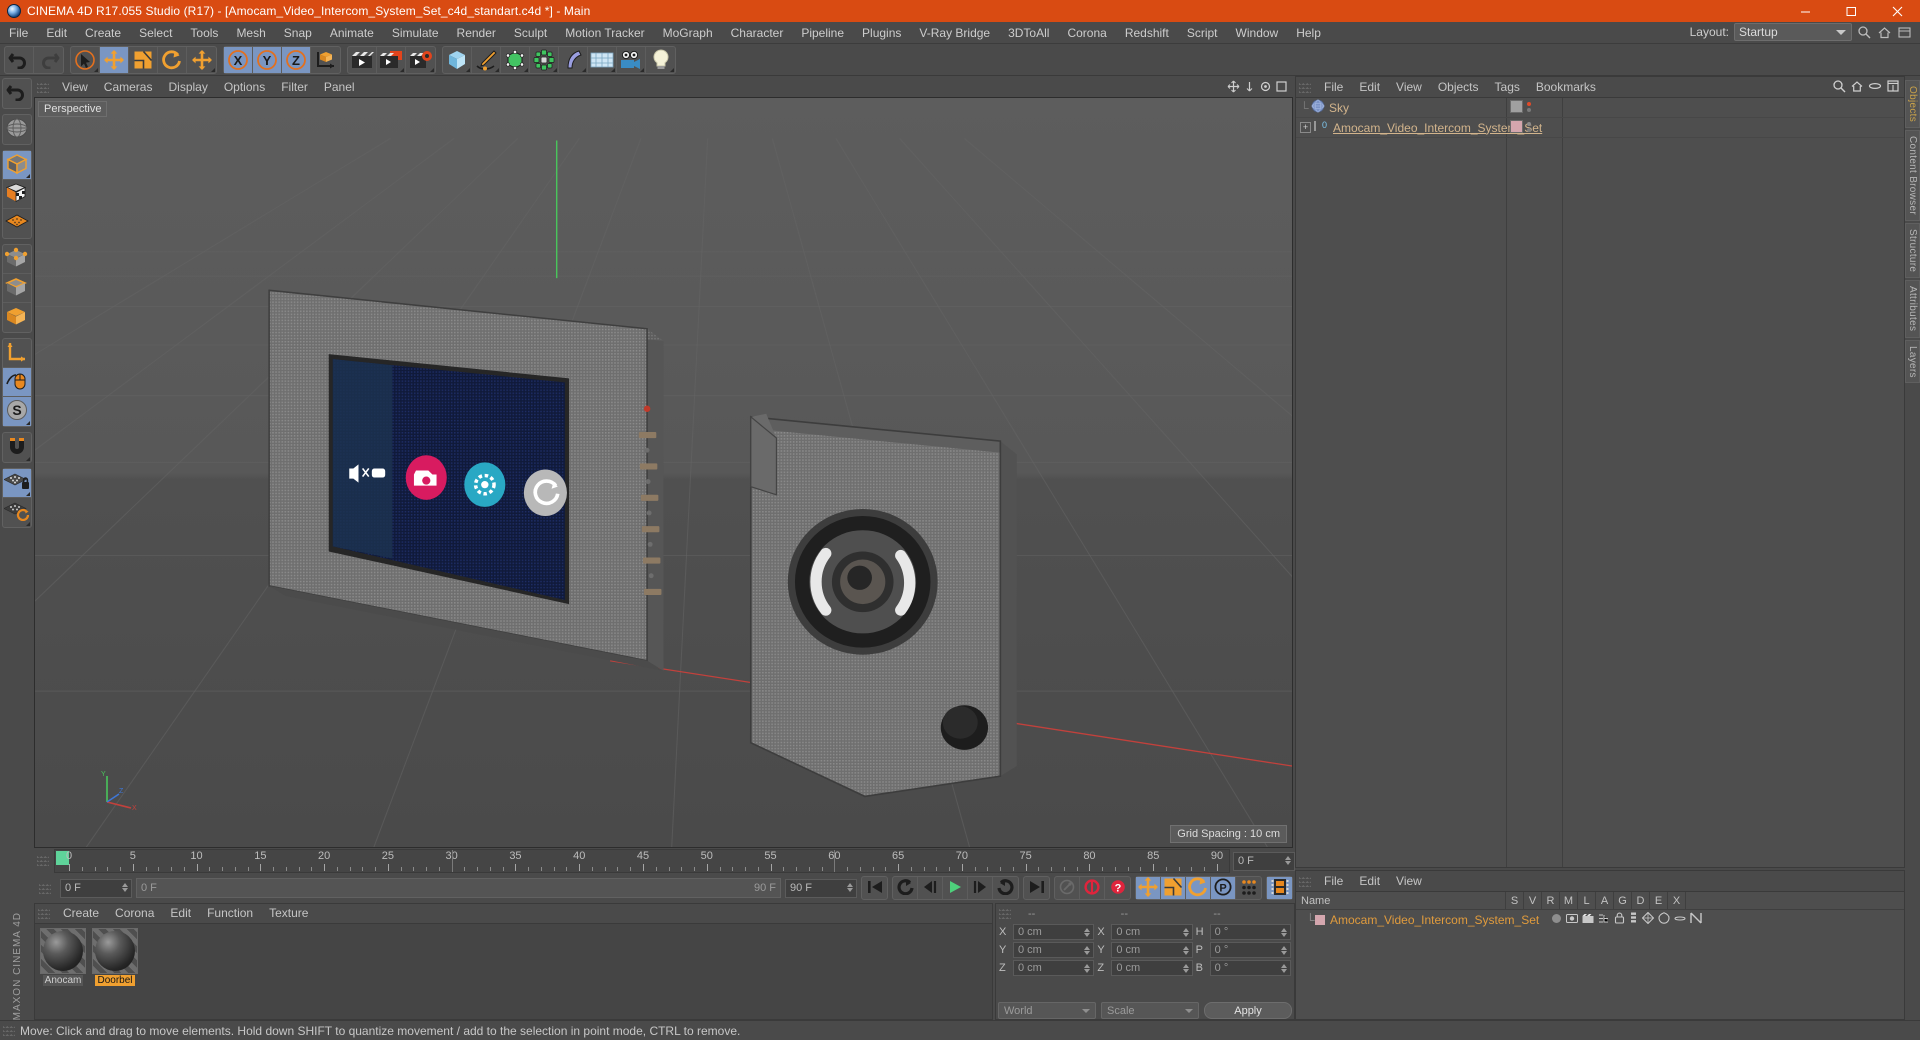 The width and height of the screenshot is (1920, 1040). Describe the element at coordinates (1333, 881) in the screenshot. I see `layer-menu-file: File` at that location.